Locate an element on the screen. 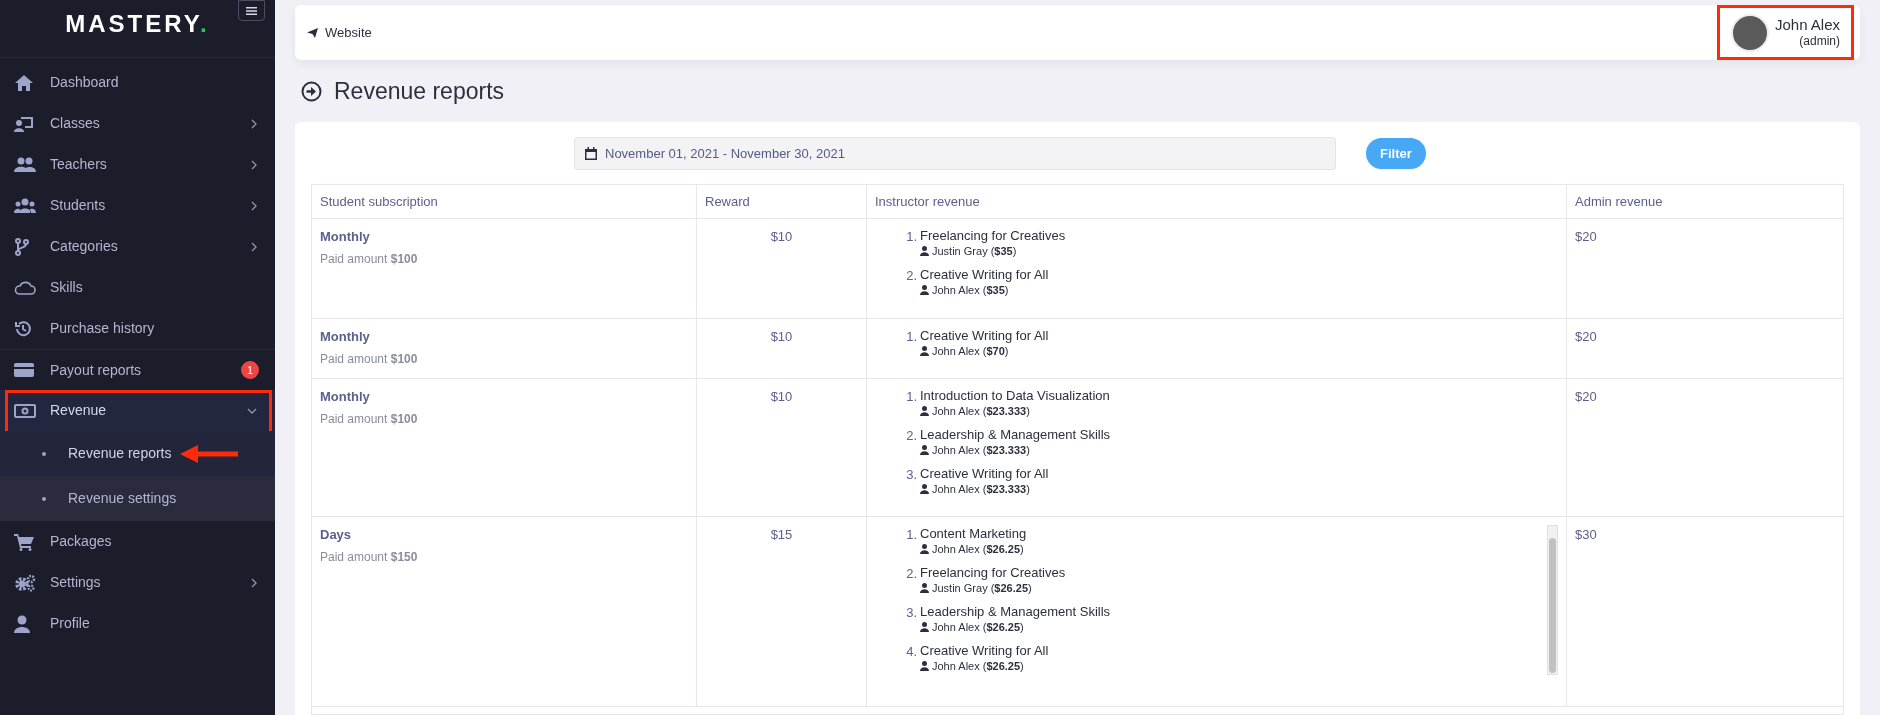 This screenshot has height=715, width=1880. branch-icon is located at coordinates (22, 246).